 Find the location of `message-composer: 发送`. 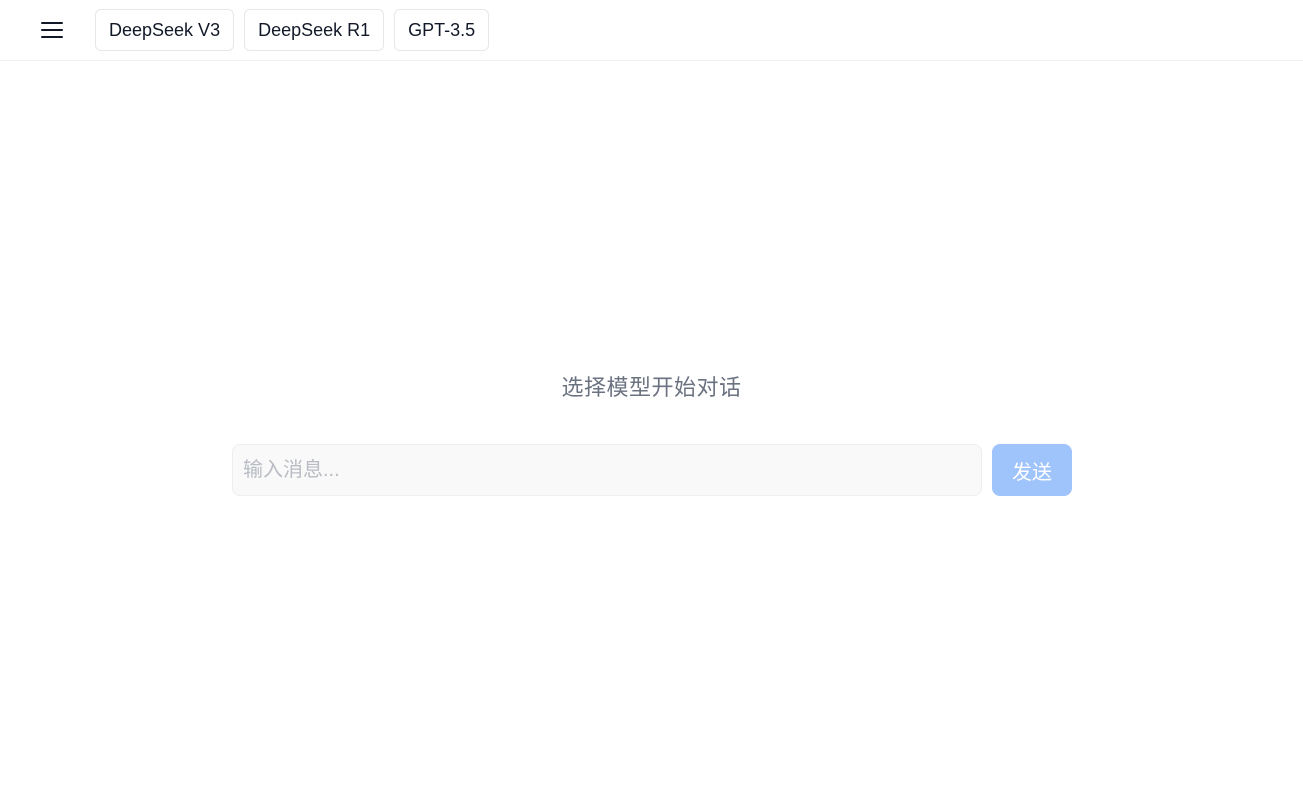

message-composer: 发送 is located at coordinates (652, 470).